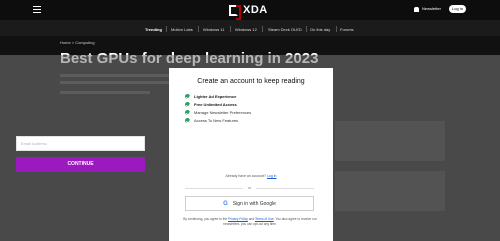 This screenshot has height=241, width=500. Describe the element at coordinates (246, 29) in the screenshot. I see `nav-item-windows-12: Windows 12` at that location.